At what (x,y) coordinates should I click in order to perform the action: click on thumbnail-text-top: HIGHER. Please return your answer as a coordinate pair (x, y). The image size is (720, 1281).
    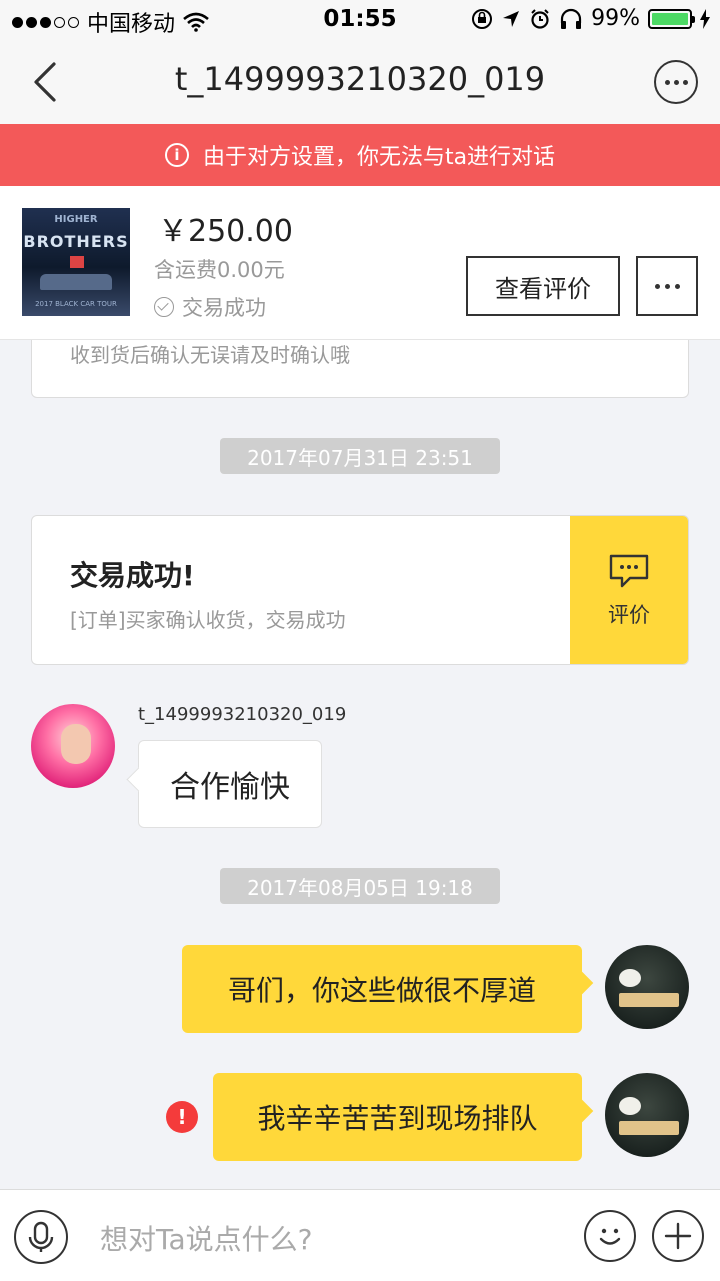
    Looking at the image, I should click on (76, 219).